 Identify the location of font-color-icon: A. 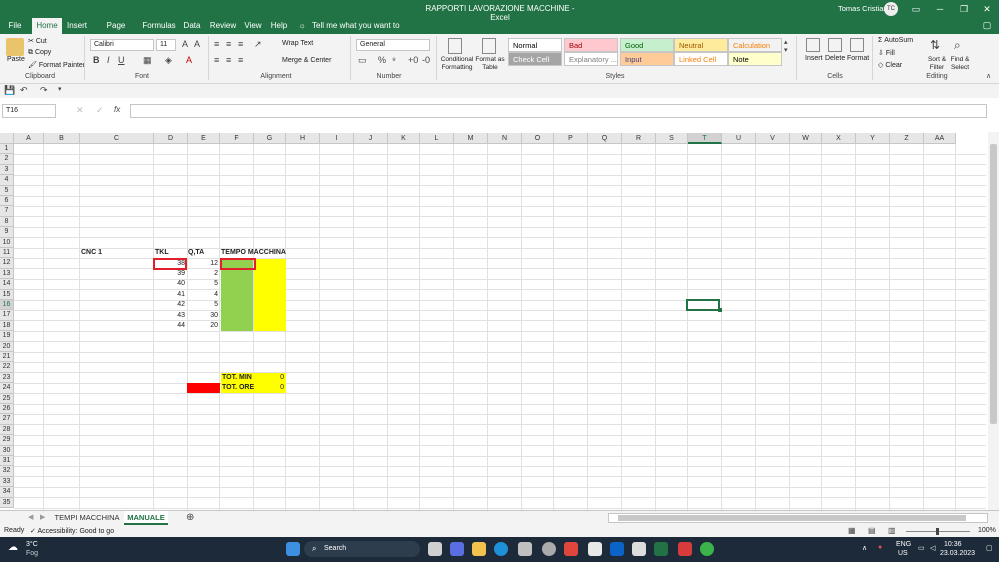
(189, 60).